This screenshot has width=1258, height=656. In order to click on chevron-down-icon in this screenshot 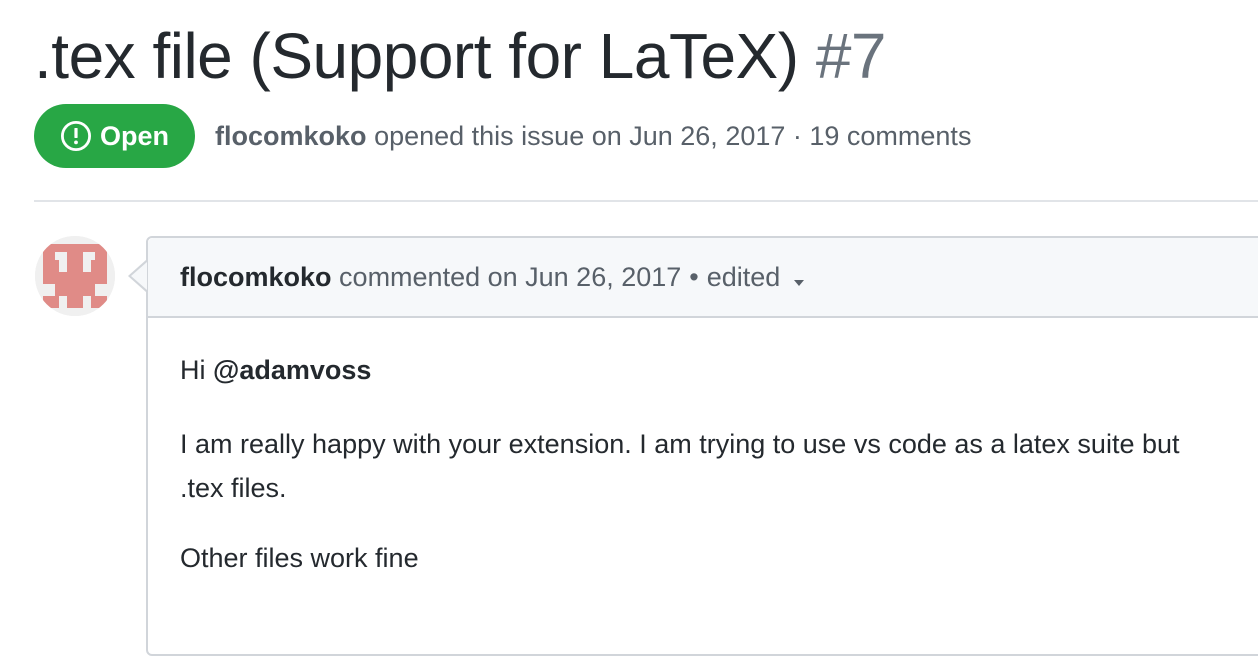, I will do `click(799, 282)`.